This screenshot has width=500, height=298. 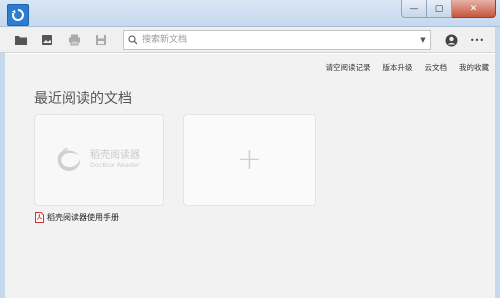 What do you see at coordinates (69, 159) in the screenshot?
I see `docbox-logo-icon` at bounding box center [69, 159].